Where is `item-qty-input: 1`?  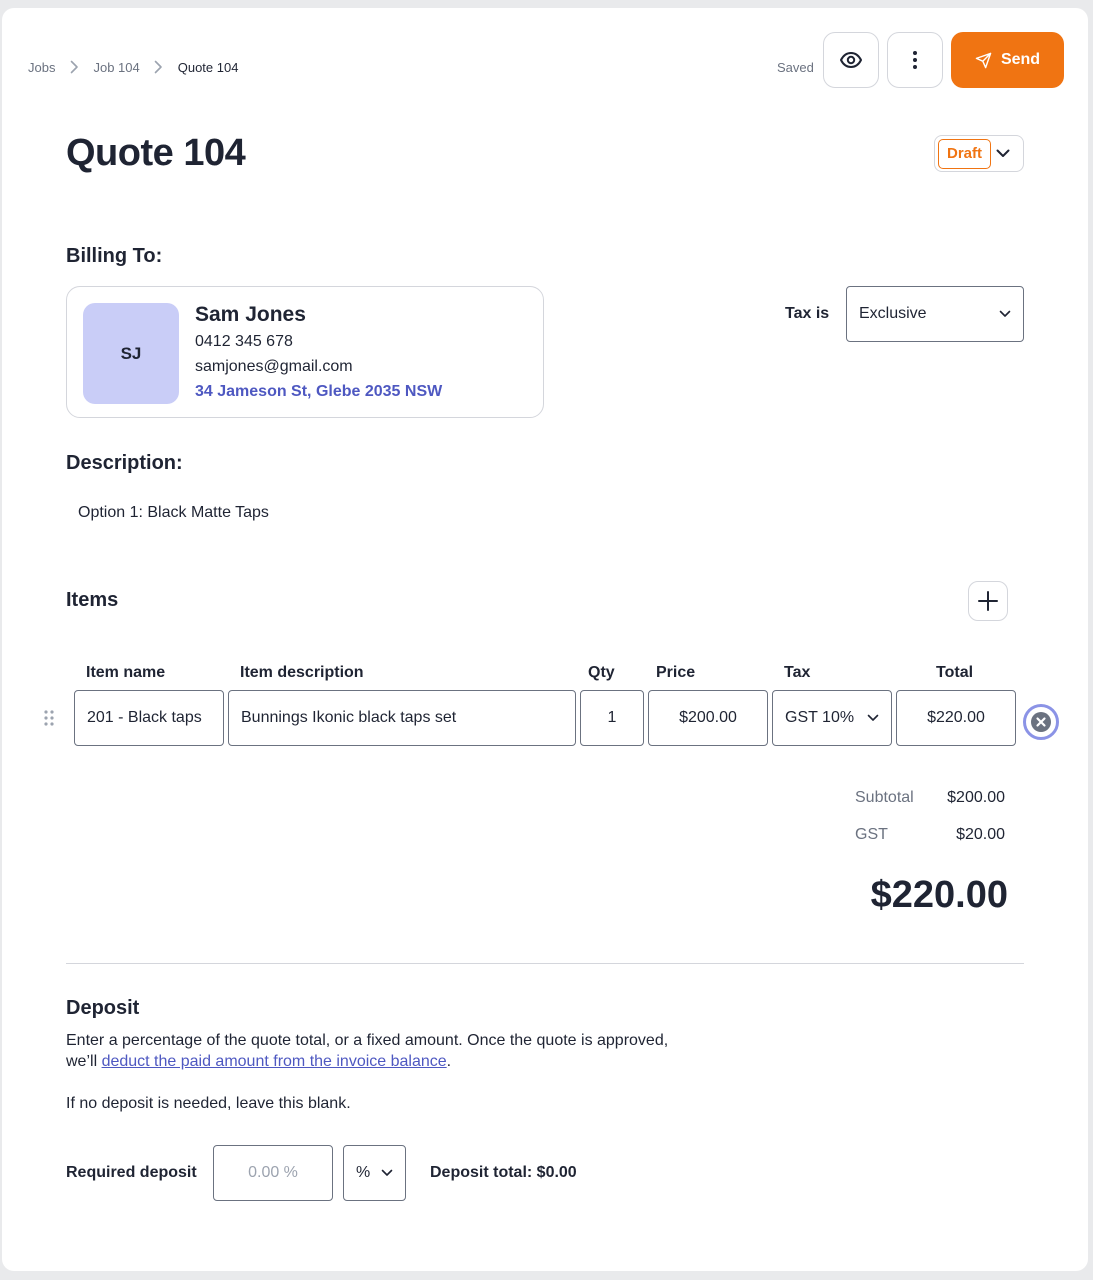 item-qty-input: 1 is located at coordinates (612, 718).